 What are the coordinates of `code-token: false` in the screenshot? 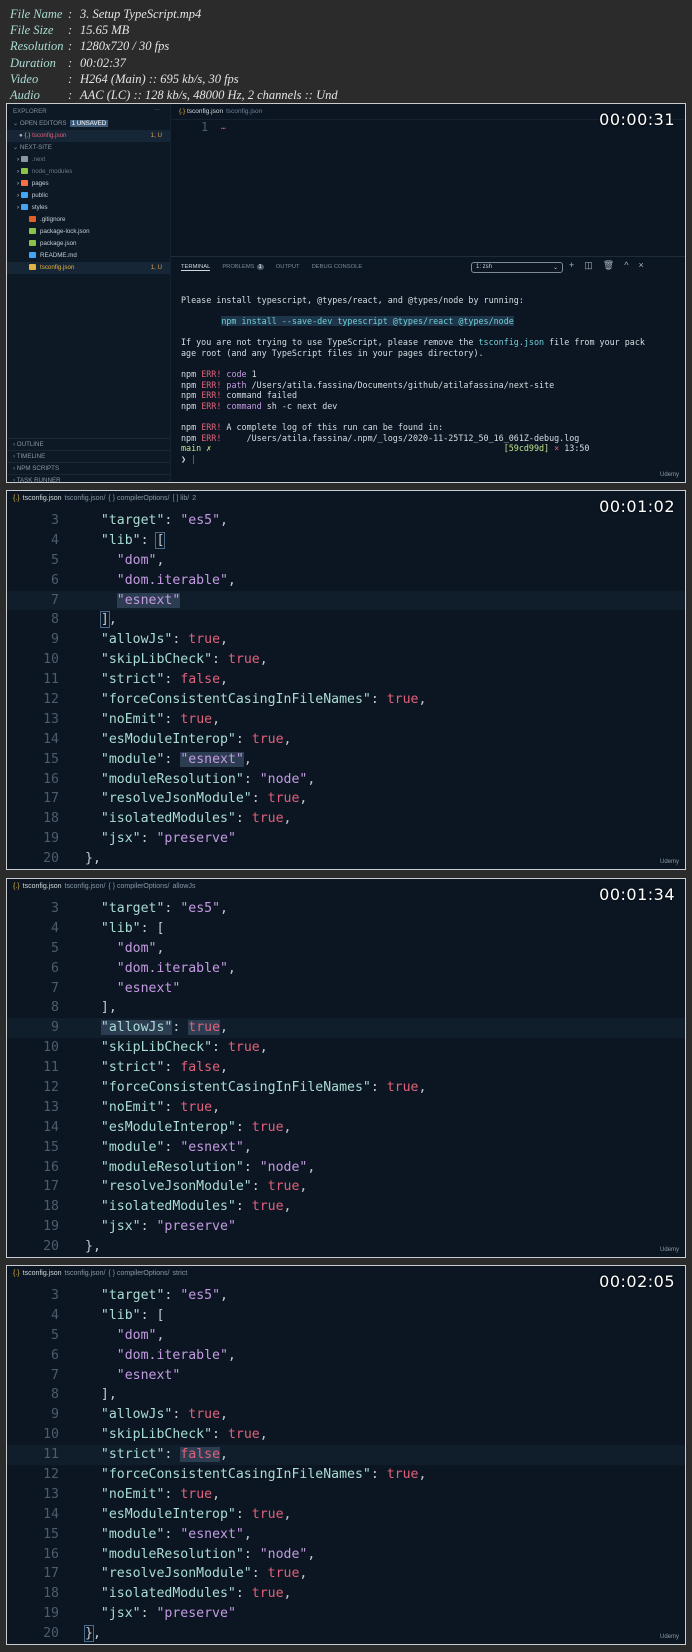 It's located at (200, 680).